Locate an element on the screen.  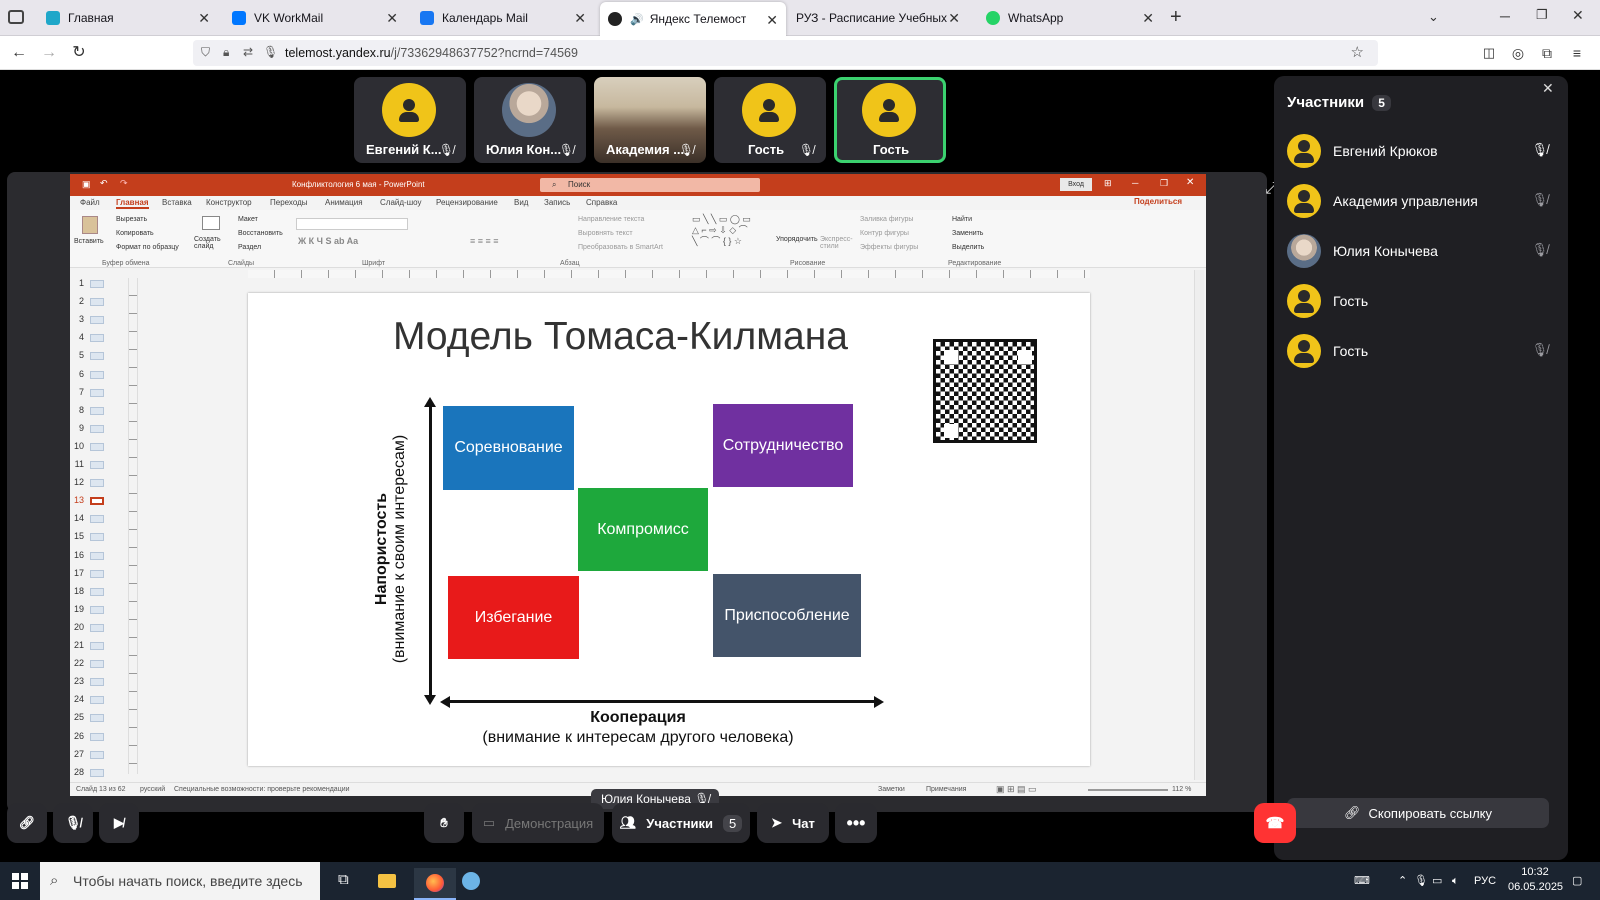
slide-number: 11 is located at coordinates (77, 464).